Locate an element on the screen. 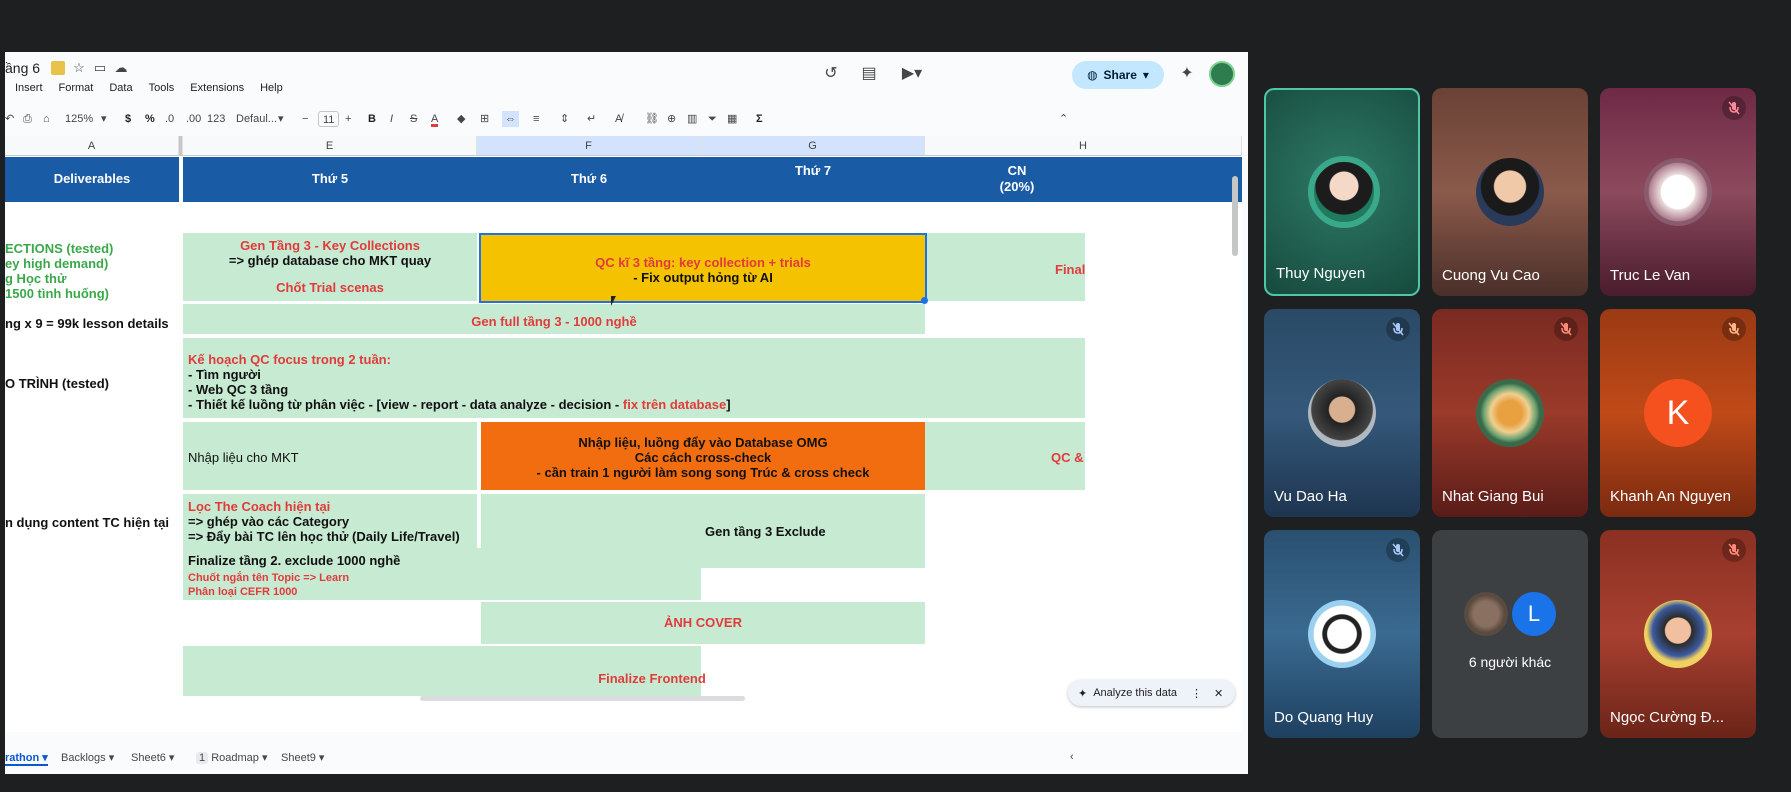 This screenshot has width=1791, height=792. zoom-select: 125% is located at coordinates (79, 119).